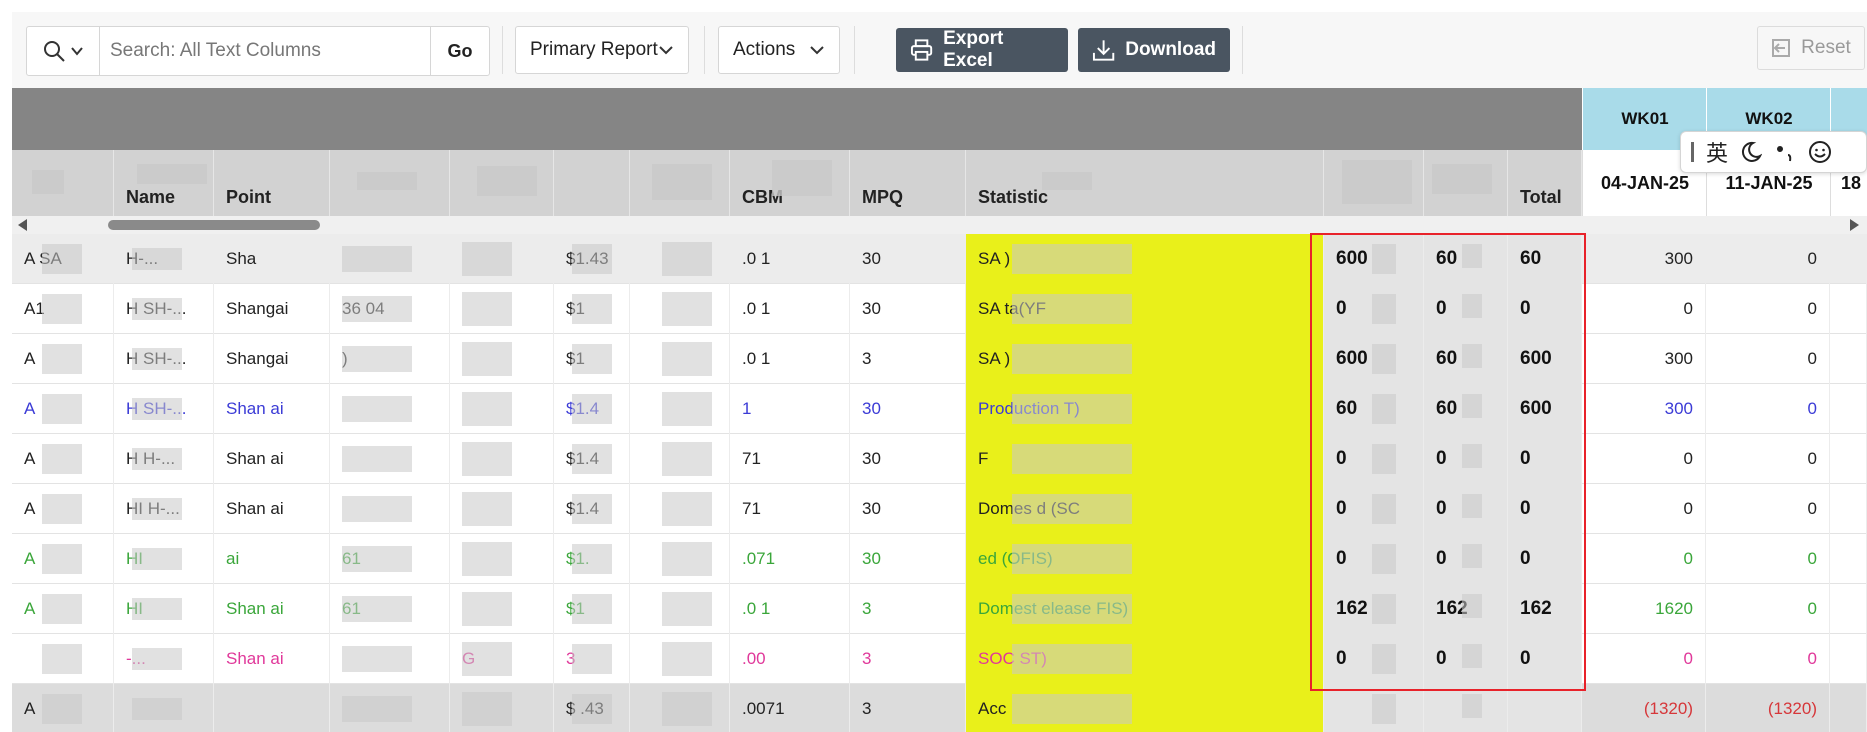  What do you see at coordinates (1751, 152) in the screenshot?
I see `moon-icon` at bounding box center [1751, 152].